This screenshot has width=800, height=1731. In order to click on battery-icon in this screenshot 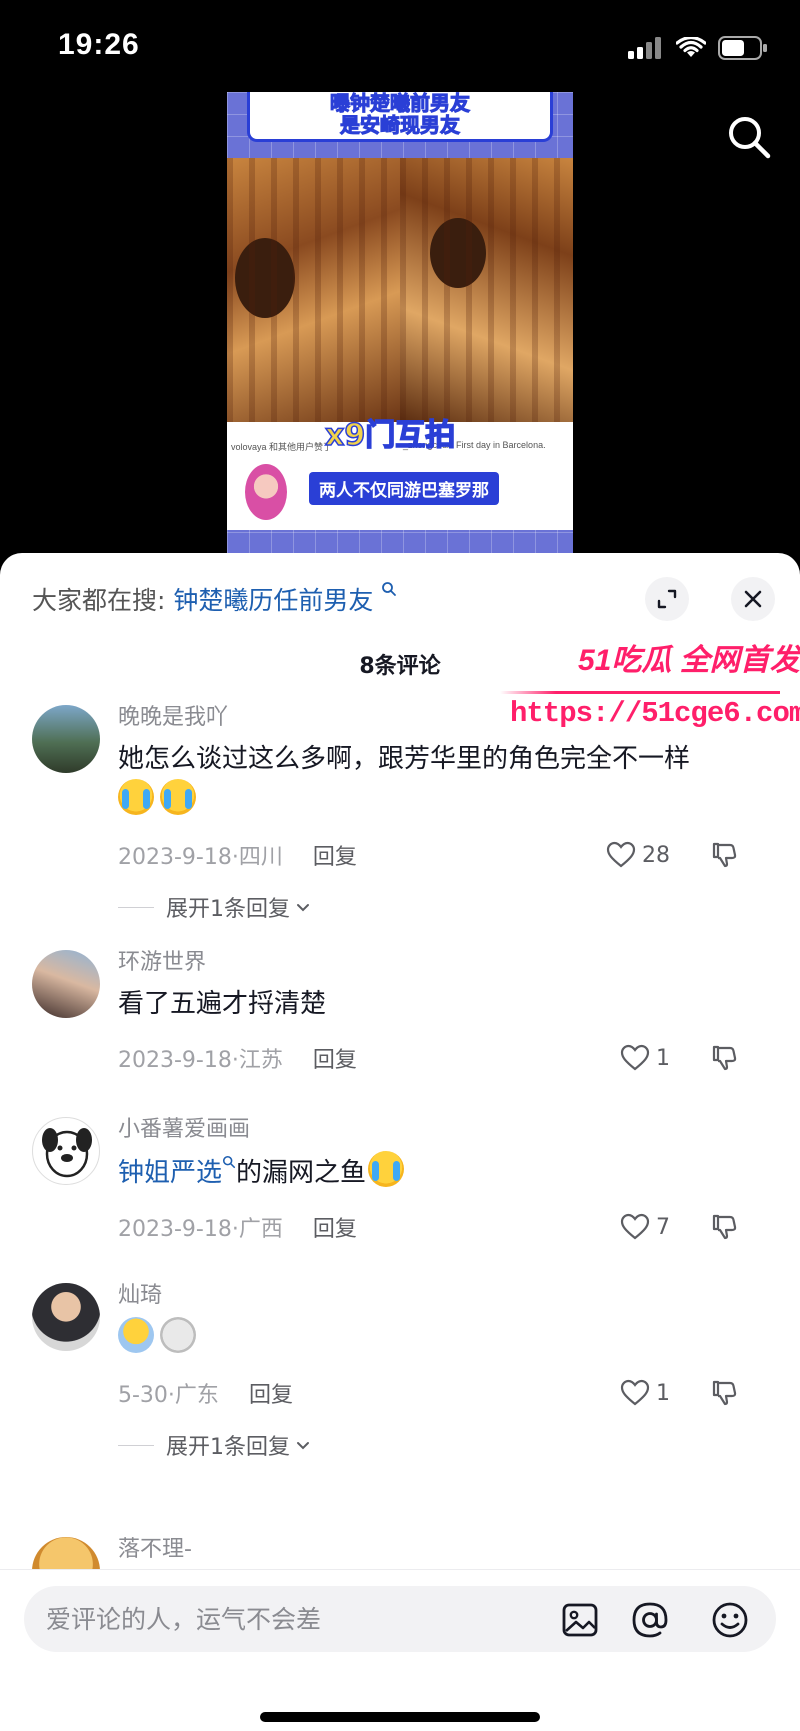, I will do `click(742, 48)`.